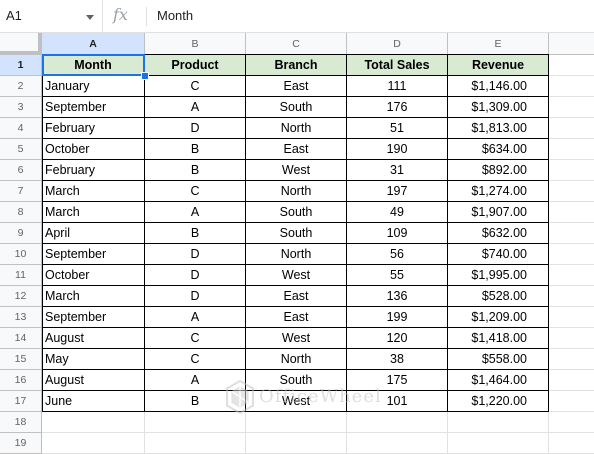  Describe the element at coordinates (498, 254) in the screenshot. I see `table-cell: $740.00` at that location.